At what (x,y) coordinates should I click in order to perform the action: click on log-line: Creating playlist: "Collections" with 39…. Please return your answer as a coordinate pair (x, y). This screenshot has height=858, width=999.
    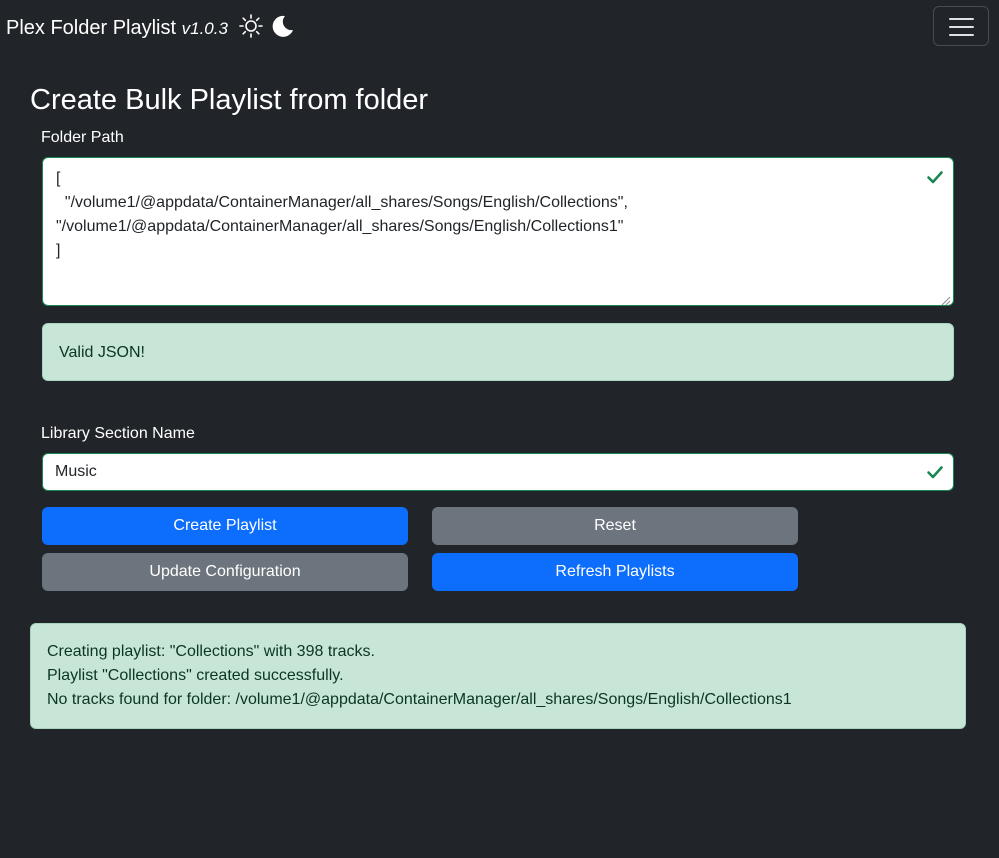
    Looking at the image, I should click on (211, 651).